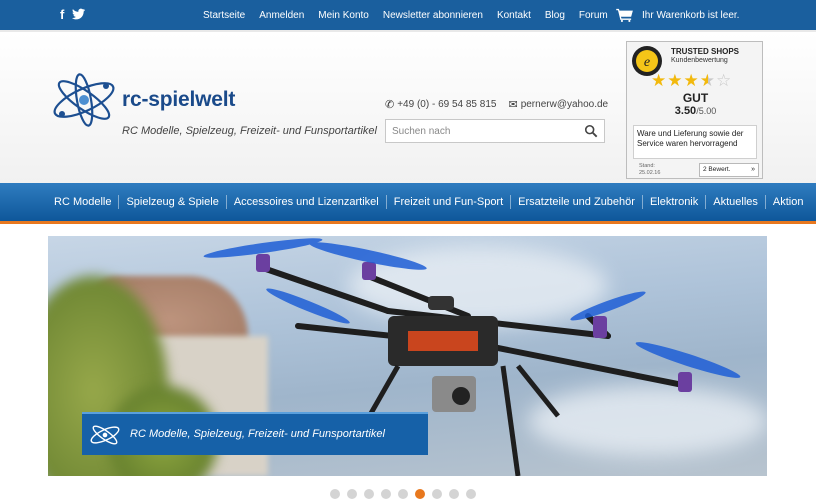 This screenshot has height=504, width=816. What do you see at coordinates (420, 494) in the screenshot?
I see `slider-dot-active` at bounding box center [420, 494].